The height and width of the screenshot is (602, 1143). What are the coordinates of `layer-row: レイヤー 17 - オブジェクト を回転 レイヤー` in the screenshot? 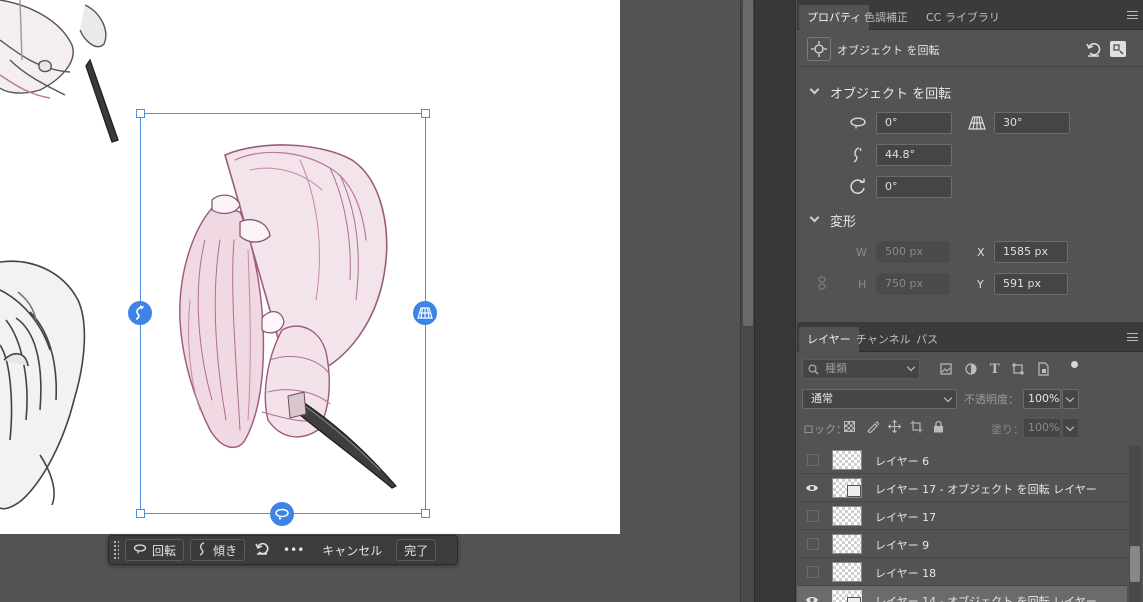 It's located at (962, 488).